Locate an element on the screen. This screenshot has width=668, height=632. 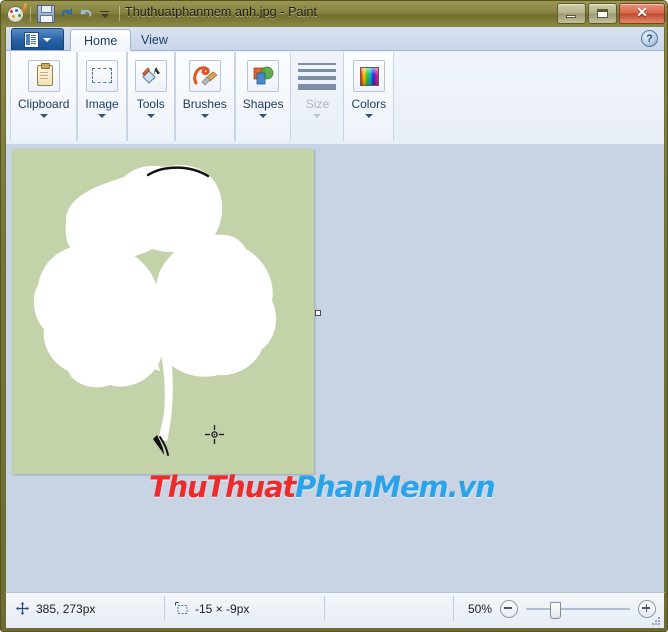
brush-glyph is located at coordinates (205, 76).